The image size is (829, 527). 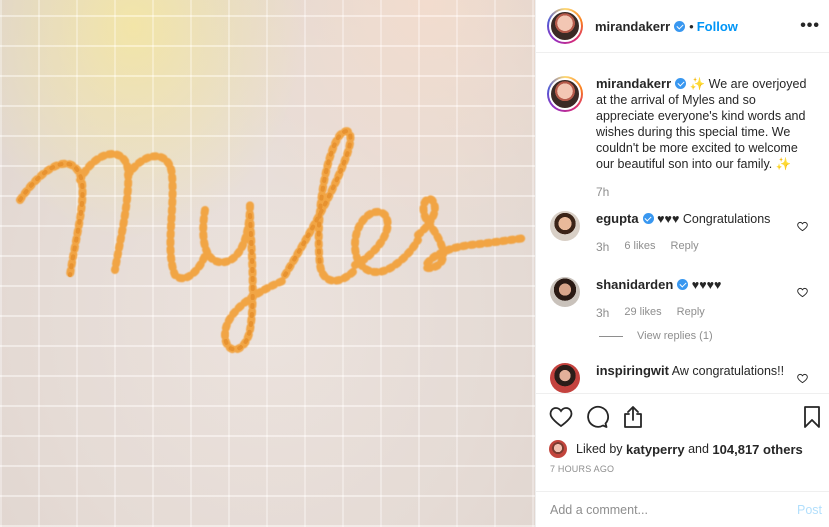 What do you see at coordinates (655, 449) in the screenshot?
I see `liker-username: katyperry` at bounding box center [655, 449].